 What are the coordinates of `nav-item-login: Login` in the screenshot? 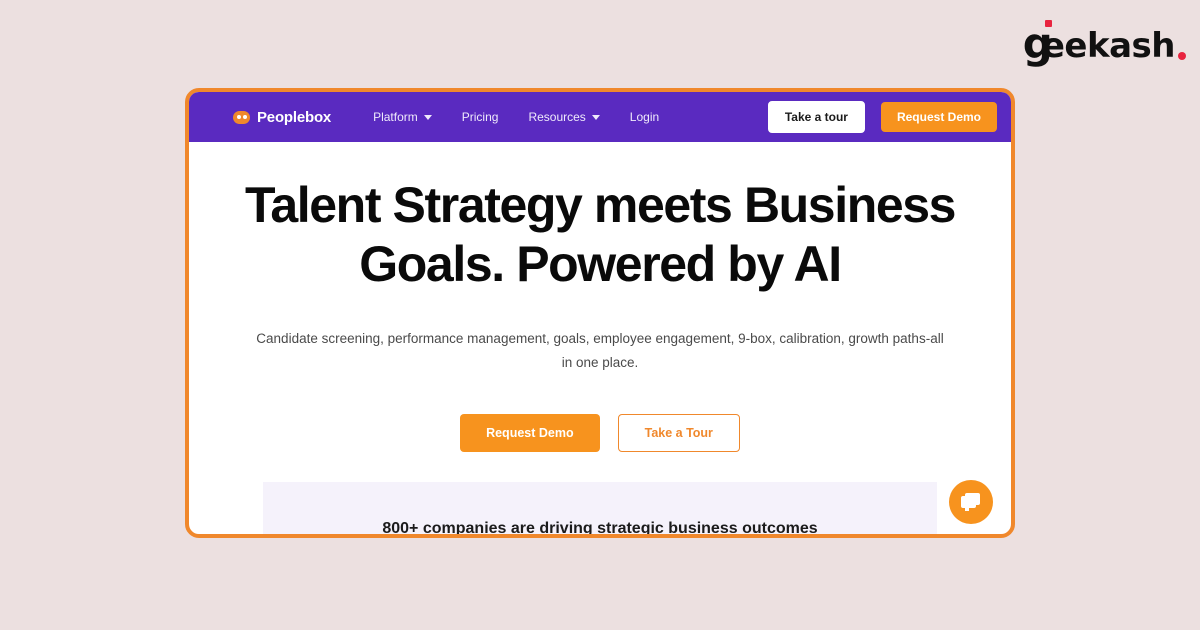 It's located at (644, 117).